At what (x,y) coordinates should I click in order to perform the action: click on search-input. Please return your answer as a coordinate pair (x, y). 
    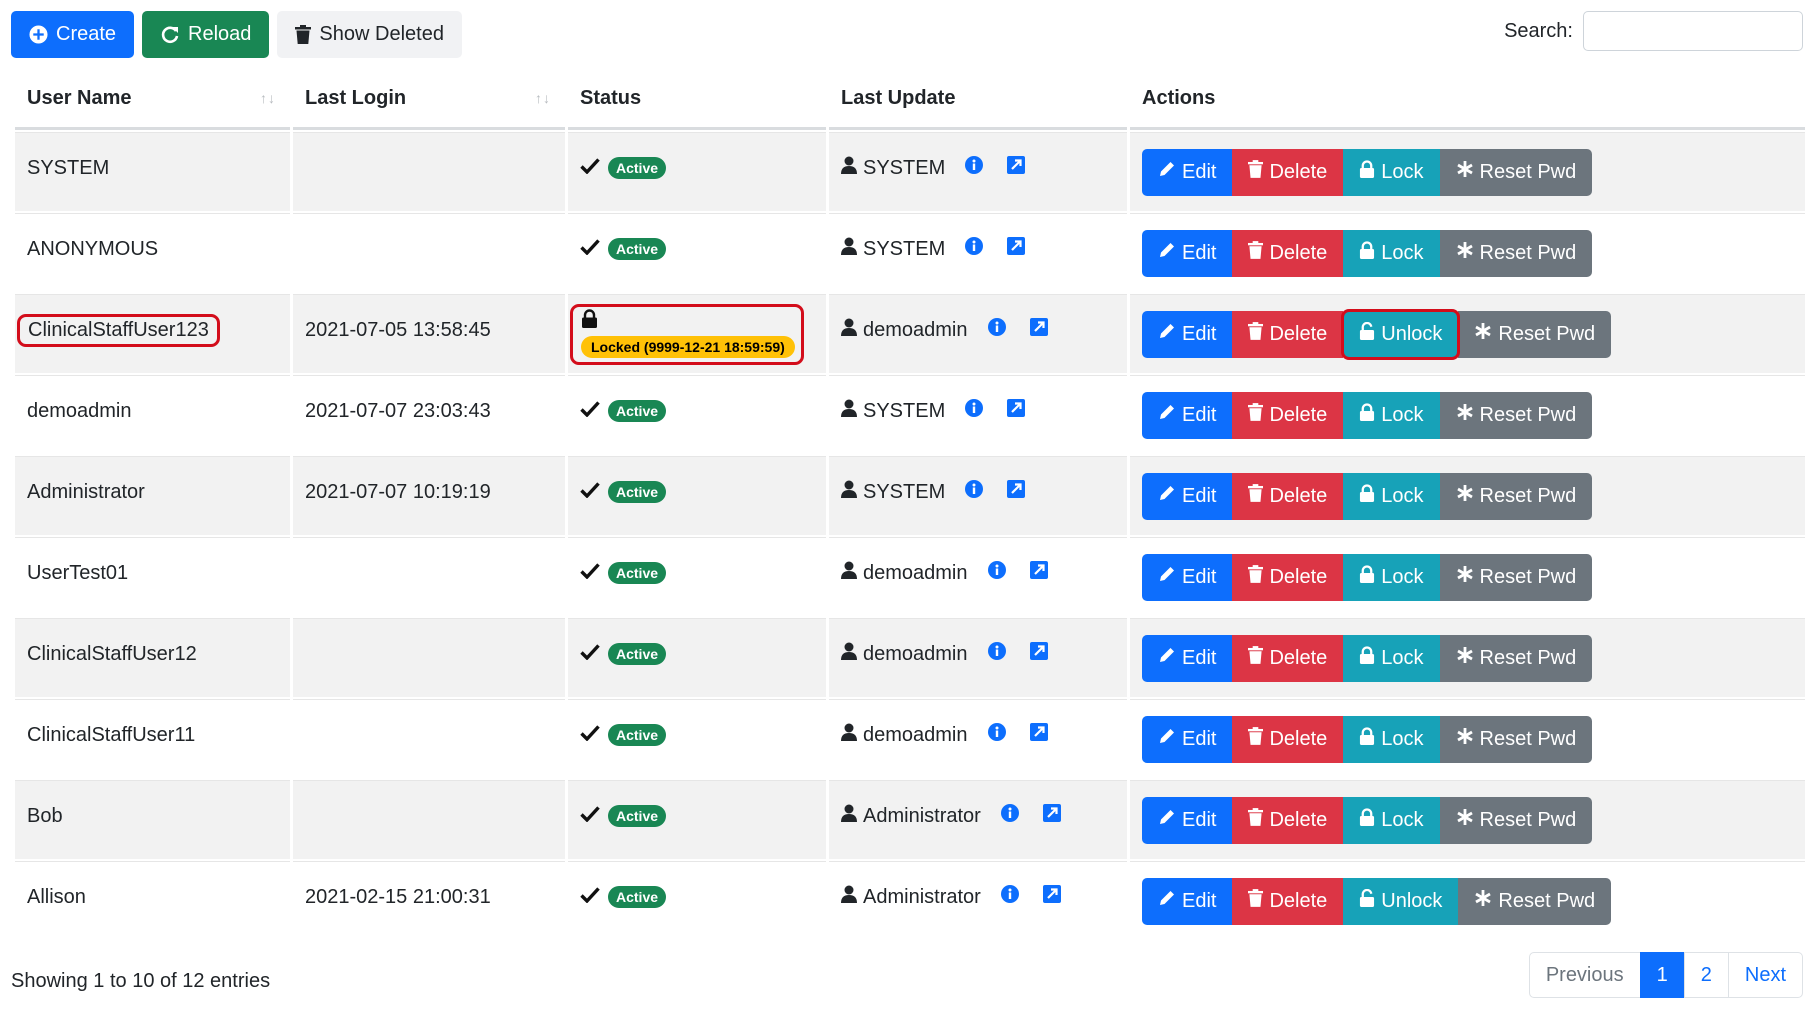
    Looking at the image, I should click on (1693, 31).